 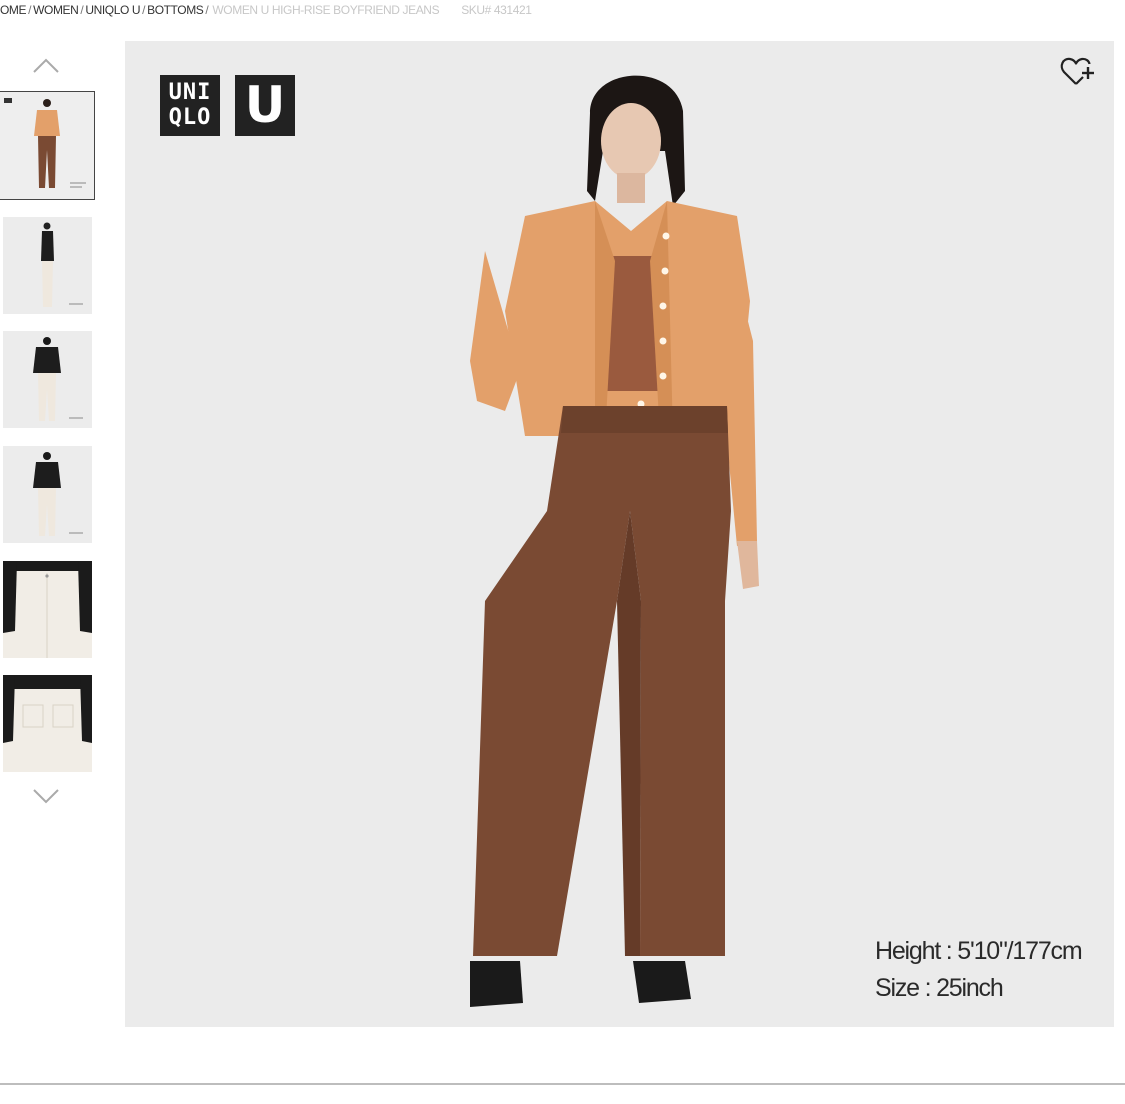 I want to click on uniqlo-u-logo: U, so click(x=265, y=105).